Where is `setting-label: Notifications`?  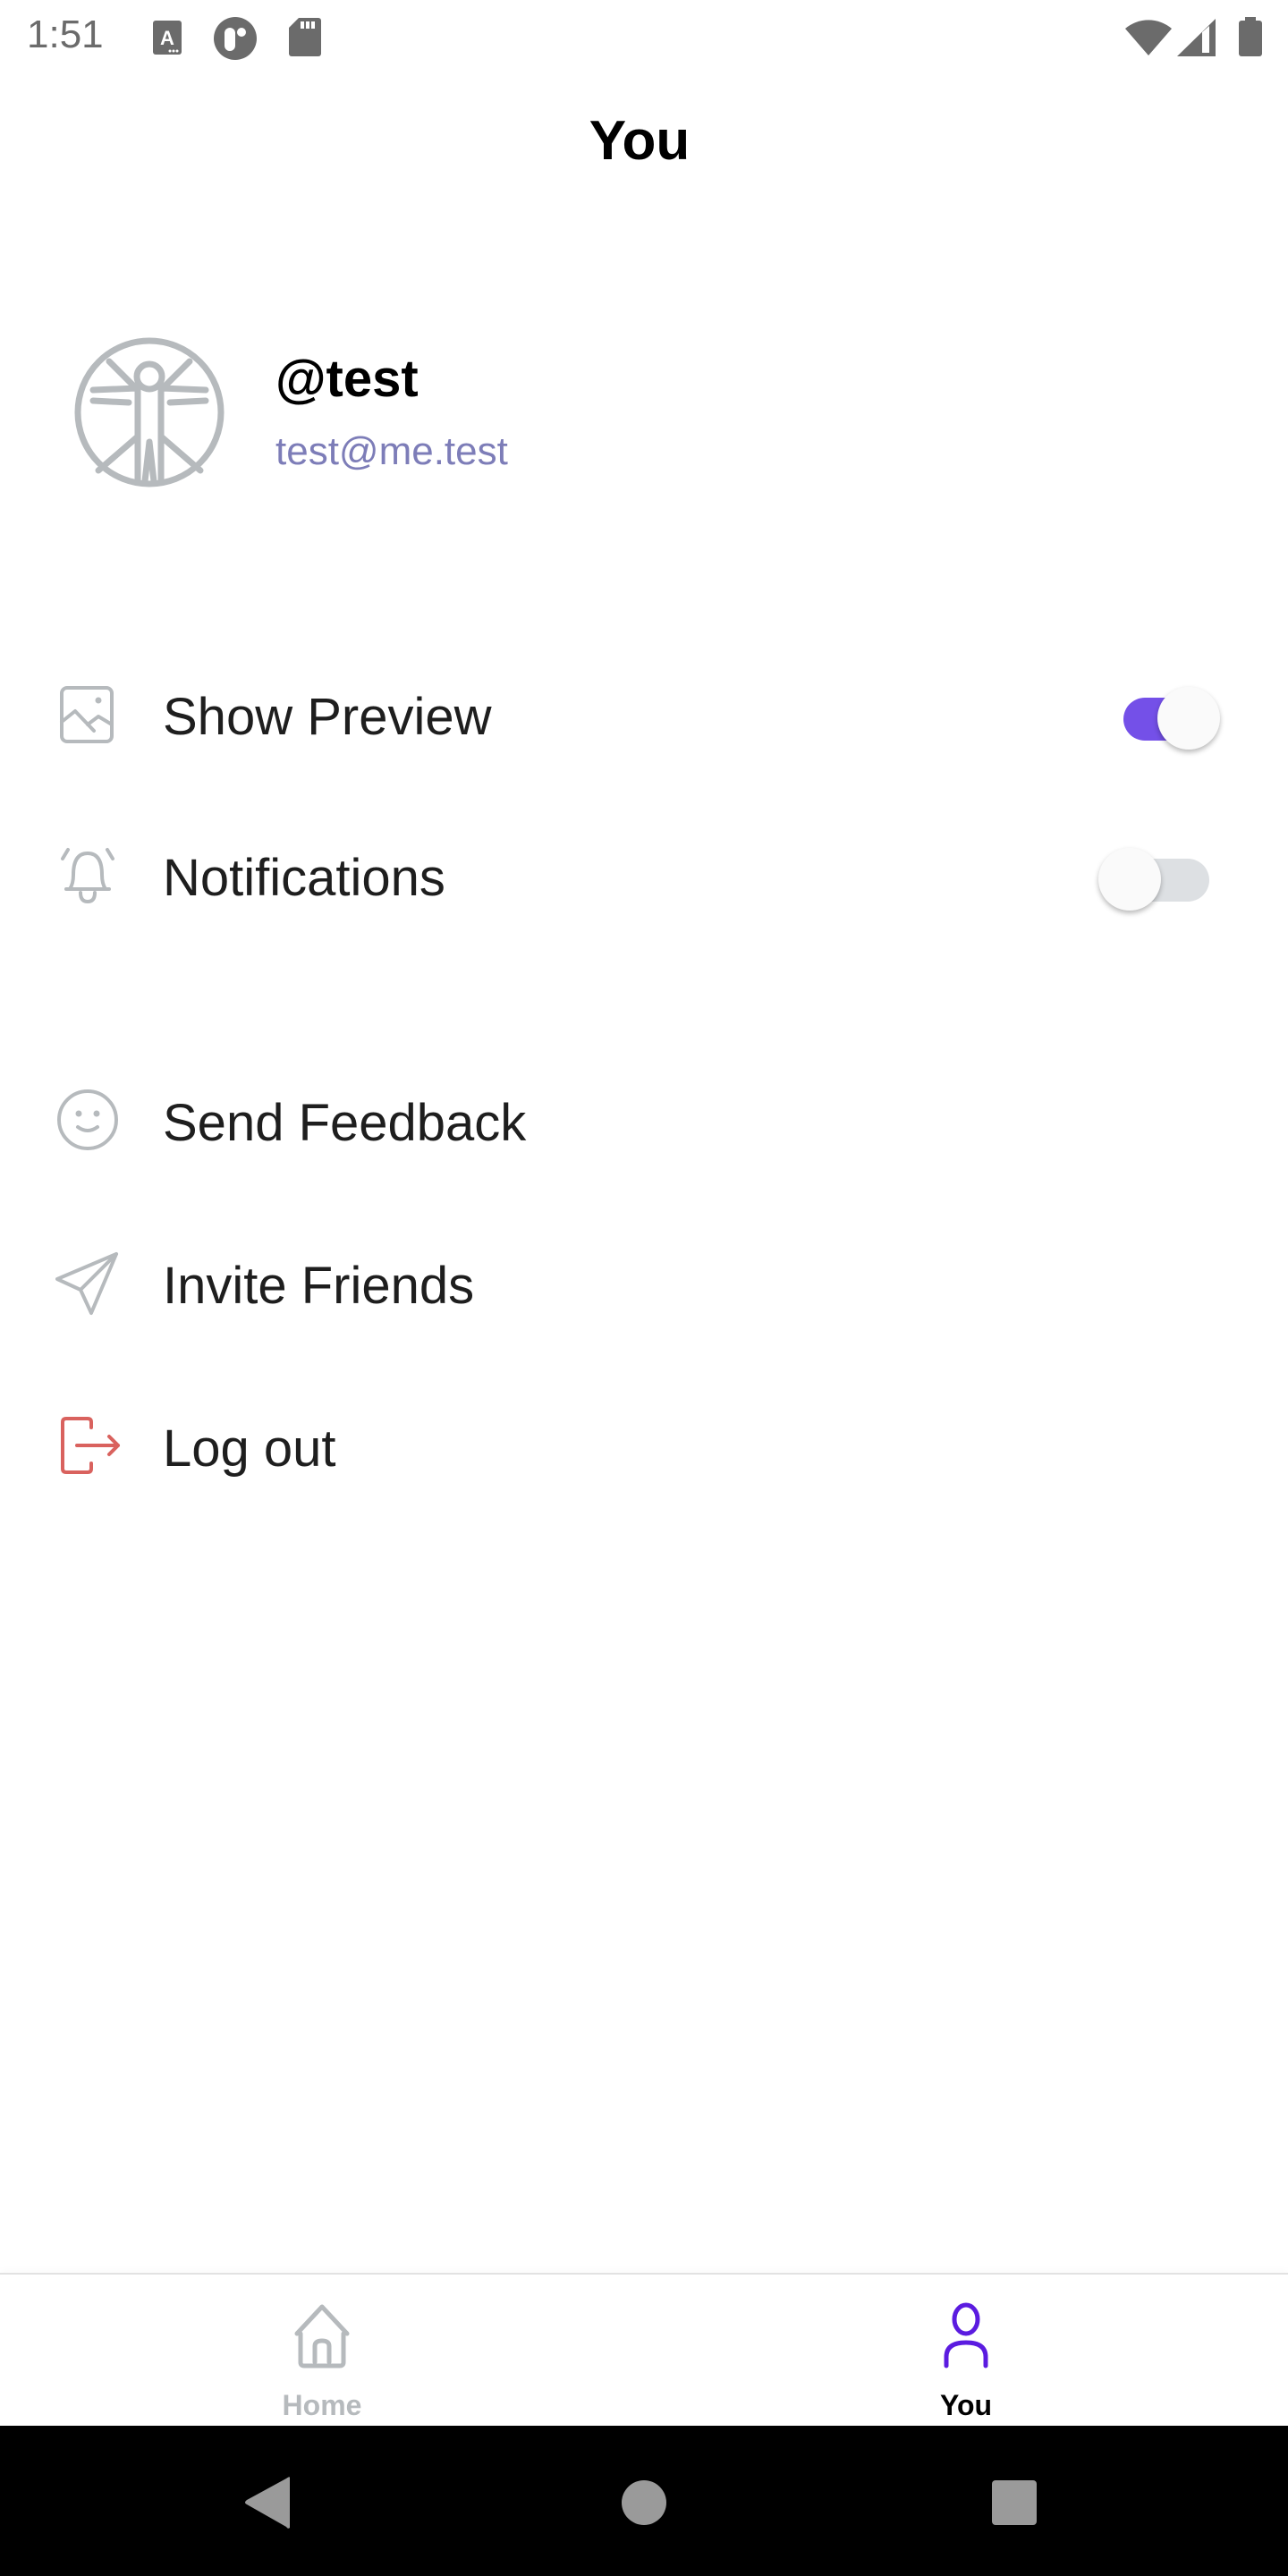
setting-label: Notifications is located at coordinates (304, 878).